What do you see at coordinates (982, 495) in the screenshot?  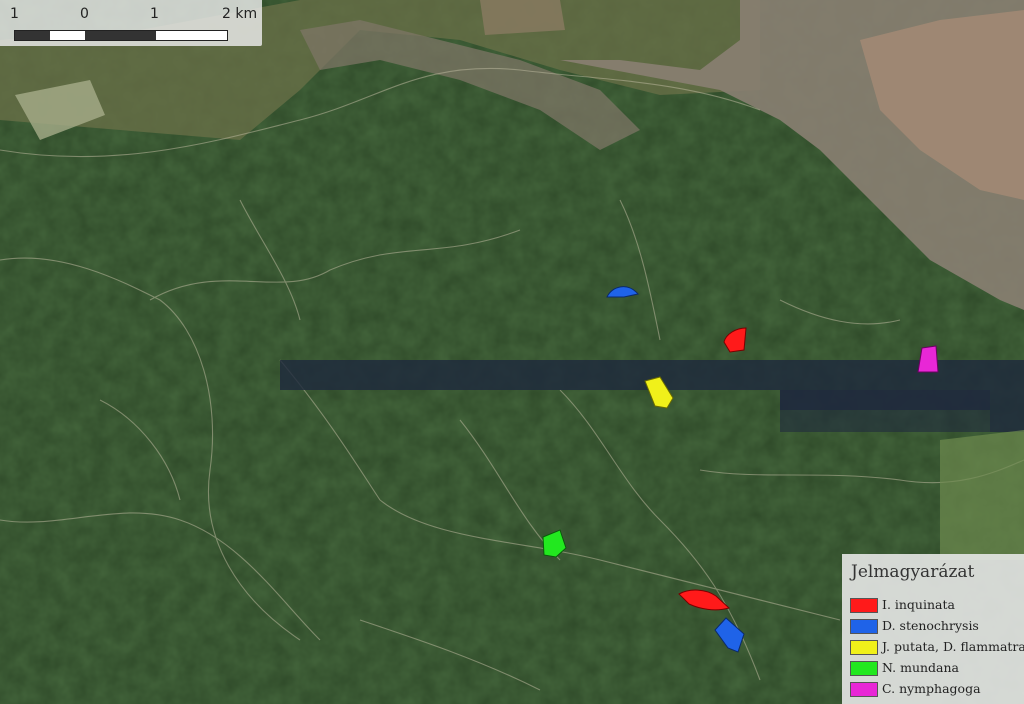 I see `field-south-east` at bounding box center [982, 495].